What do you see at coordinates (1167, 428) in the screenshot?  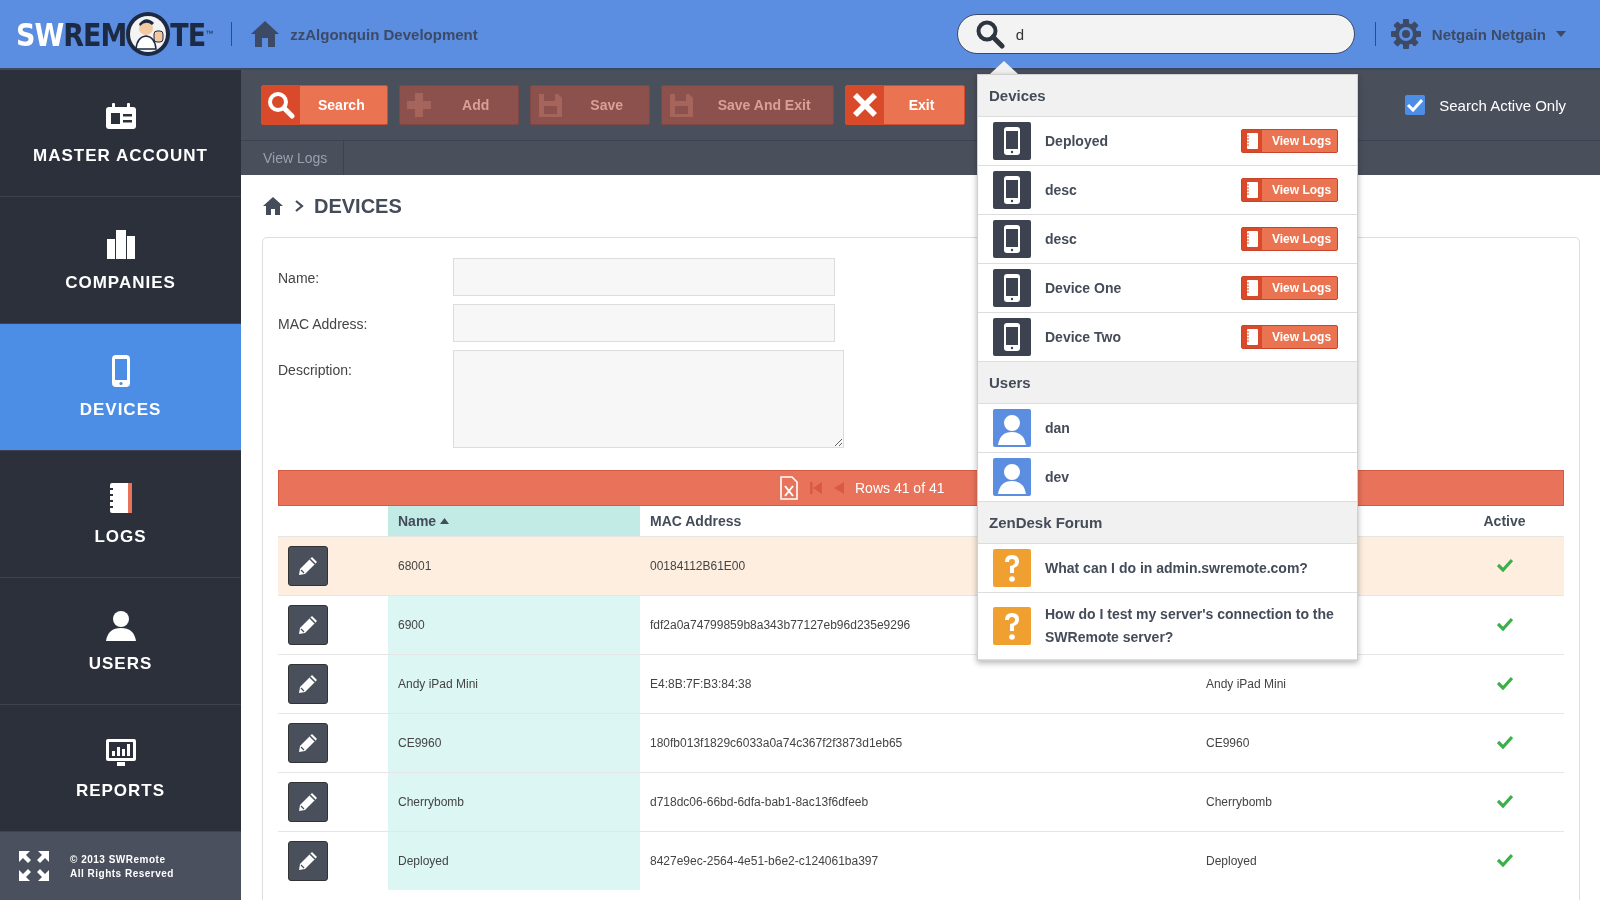 I see `search-result-item: dan` at bounding box center [1167, 428].